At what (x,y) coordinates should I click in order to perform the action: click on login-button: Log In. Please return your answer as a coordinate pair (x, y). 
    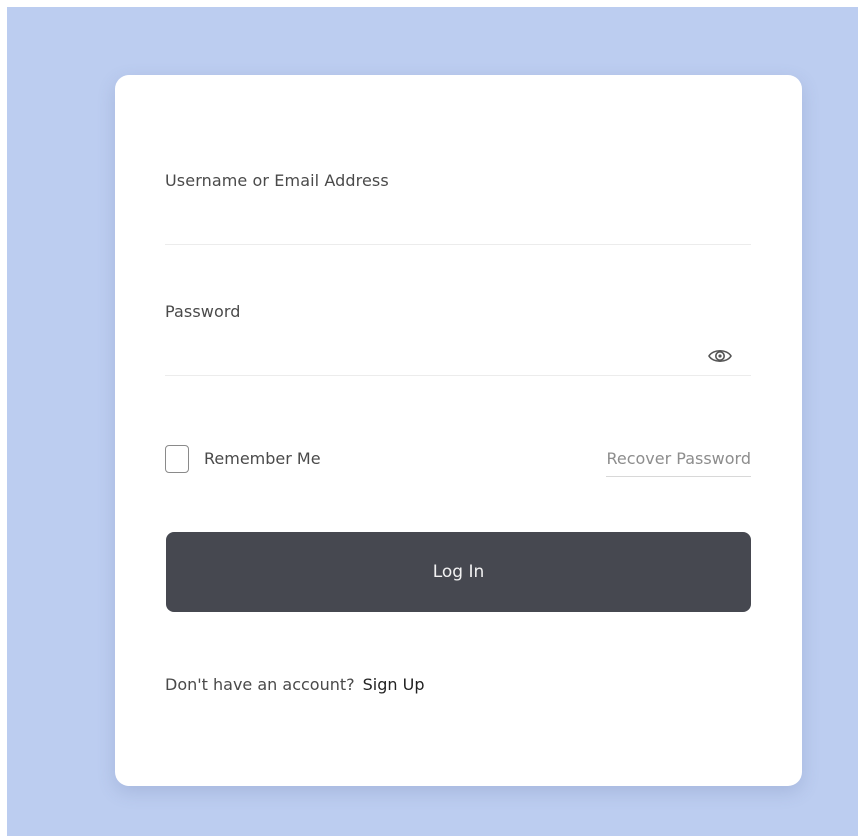
    Looking at the image, I should click on (458, 572).